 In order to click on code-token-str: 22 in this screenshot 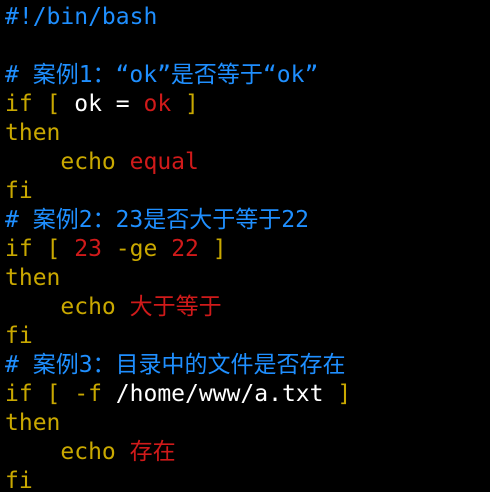, I will do `click(185, 249)`.